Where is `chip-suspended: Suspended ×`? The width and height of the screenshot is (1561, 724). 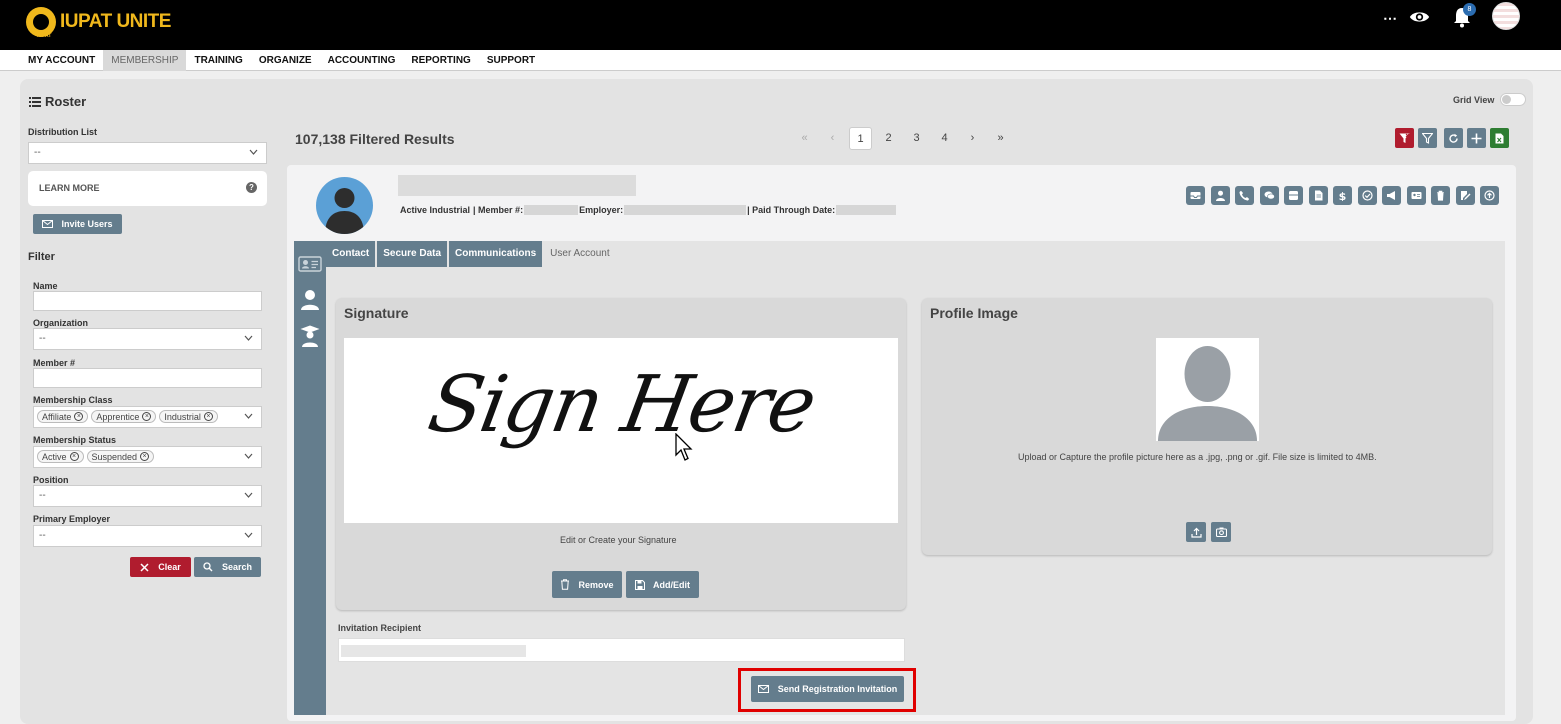 chip-suspended: Suspended × is located at coordinates (120, 456).